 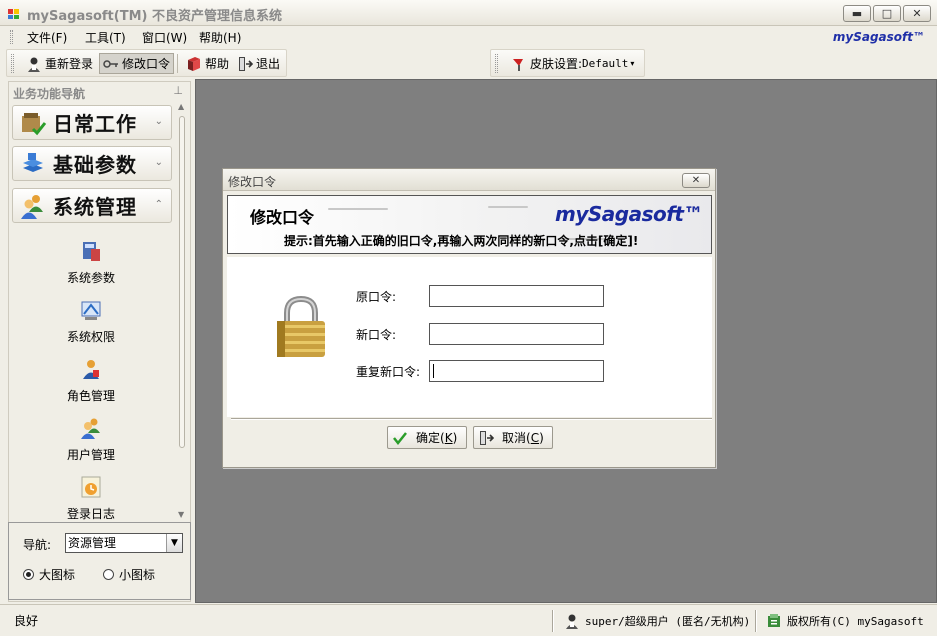 What do you see at coordinates (92, 543) in the screenshot?
I see `nav-select-value: 资源管理` at bounding box center [92, 543].